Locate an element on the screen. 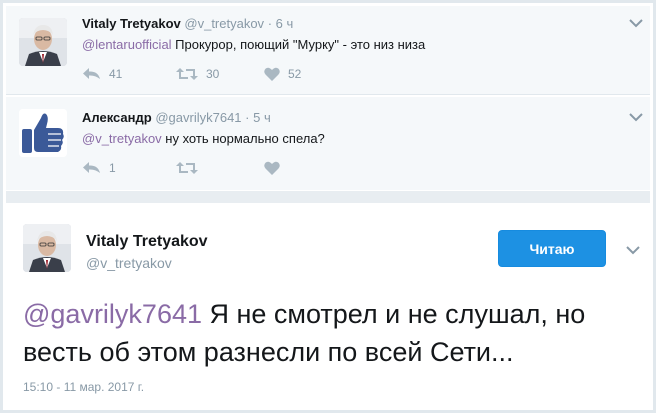 This screenshot has height=413, width=656. following-button: Читаю is located at coordinates (552, 248).